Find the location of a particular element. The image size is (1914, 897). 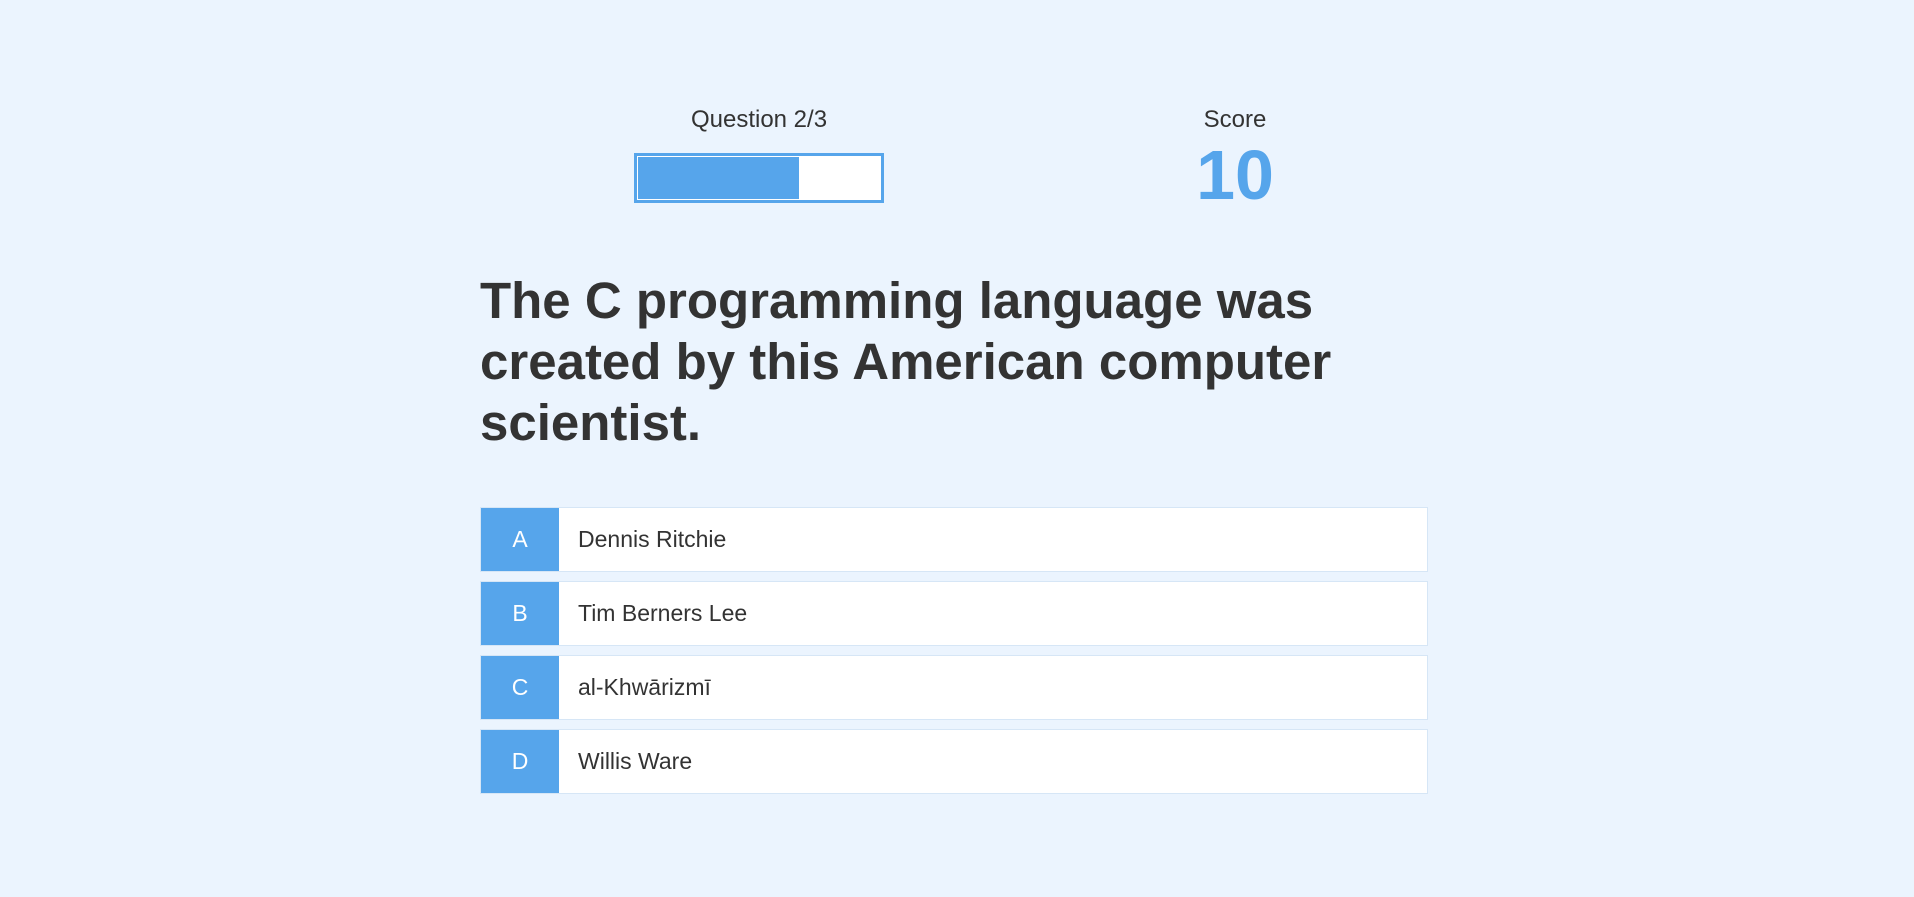

score-label: Score is located at coordinates (1235, 119).